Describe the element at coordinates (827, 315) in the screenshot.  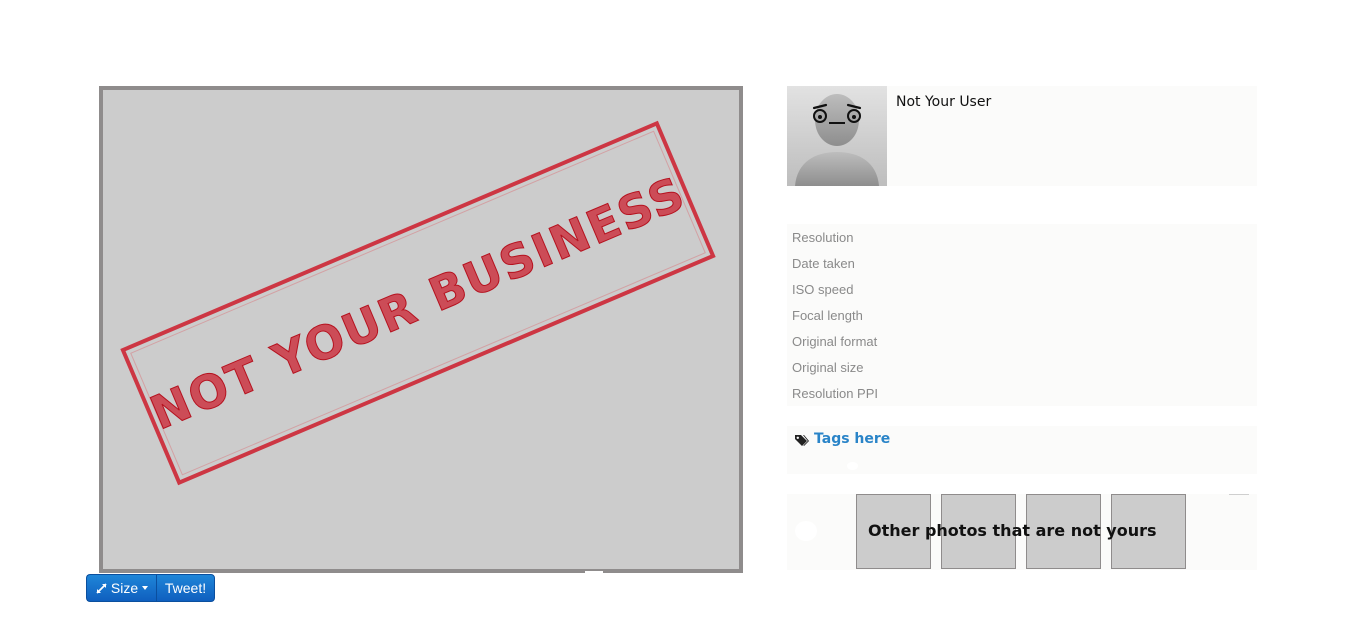
I see `meta-focal-length: Focal length` at that location.